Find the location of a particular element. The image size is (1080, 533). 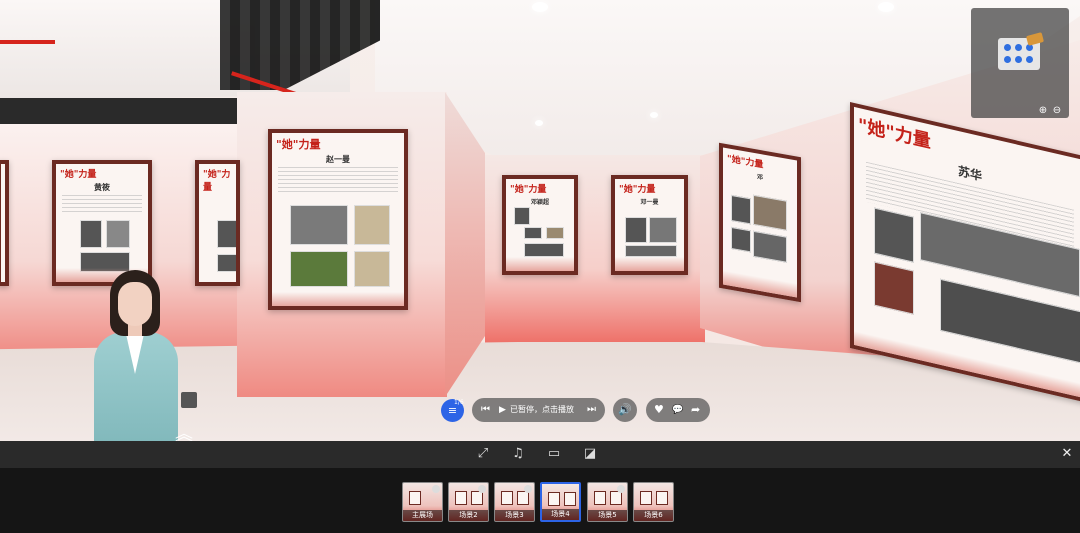

bottom-toolbar: ⤢ ♫ ▭ ◪ ✕ is located at coordinates (540, 454).